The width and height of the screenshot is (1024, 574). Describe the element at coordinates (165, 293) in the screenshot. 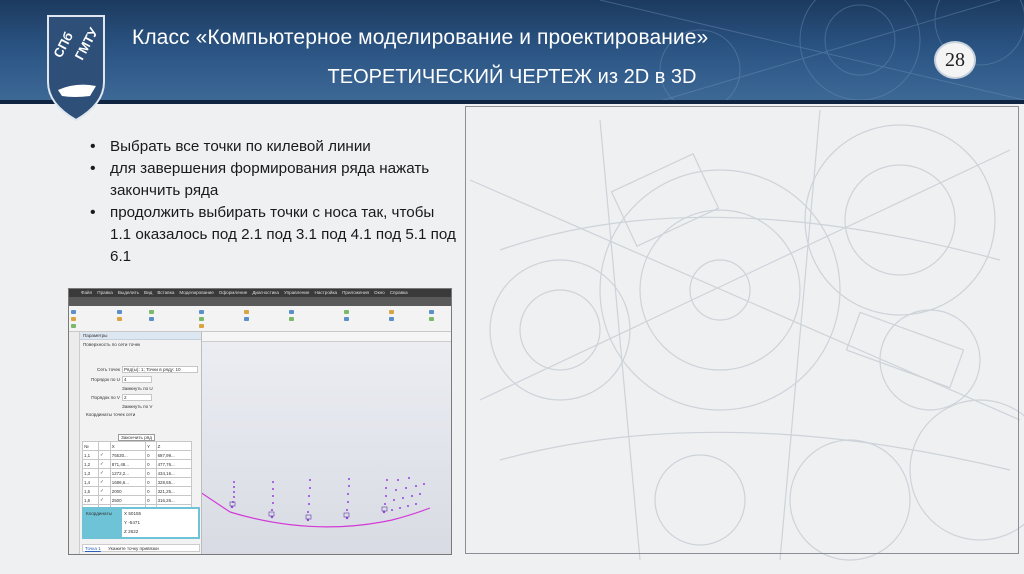

I see `menu-item: Вставка` at that location.